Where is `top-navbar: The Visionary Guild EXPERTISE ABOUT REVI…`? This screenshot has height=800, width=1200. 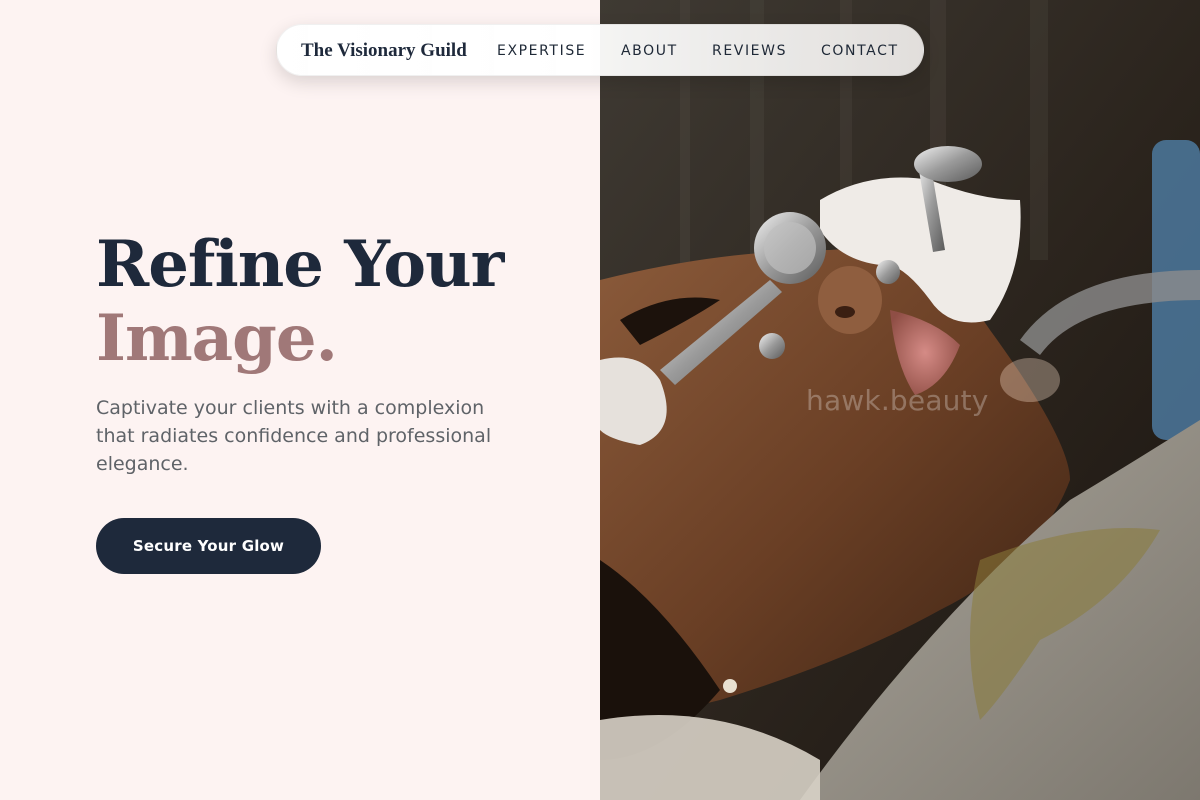 top-navbar: The Visionary Guild EXPERTISE ABOUT REVI… is located at coordinates (600, 50).